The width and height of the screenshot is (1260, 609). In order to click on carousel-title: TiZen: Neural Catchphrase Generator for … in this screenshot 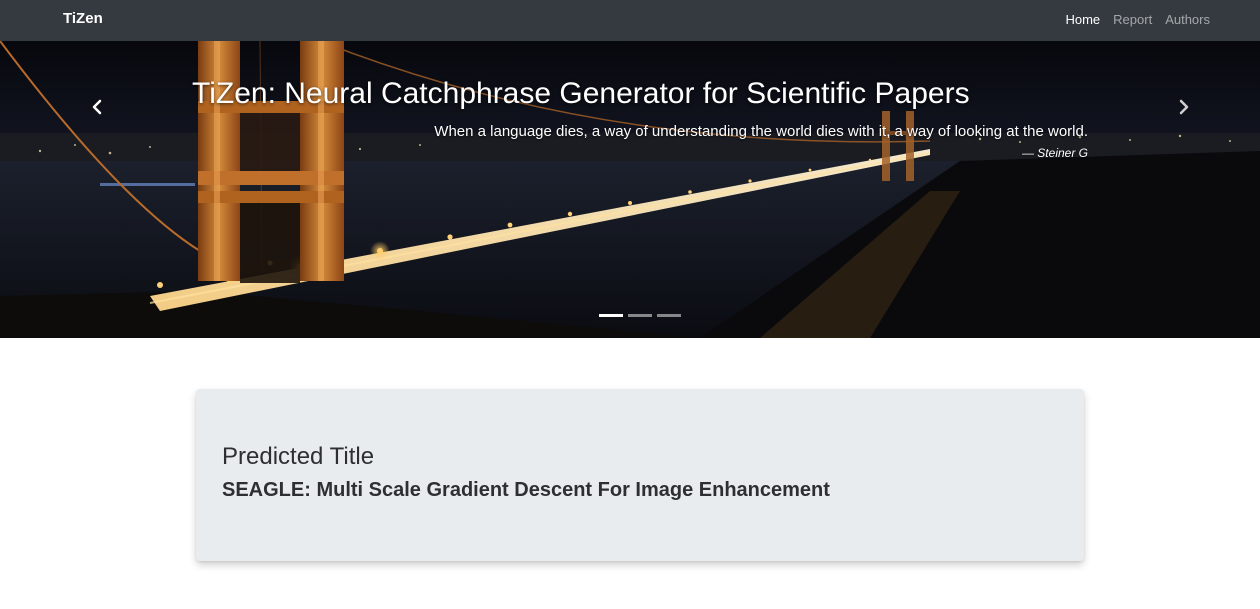, I will do `click(581, 93)`.